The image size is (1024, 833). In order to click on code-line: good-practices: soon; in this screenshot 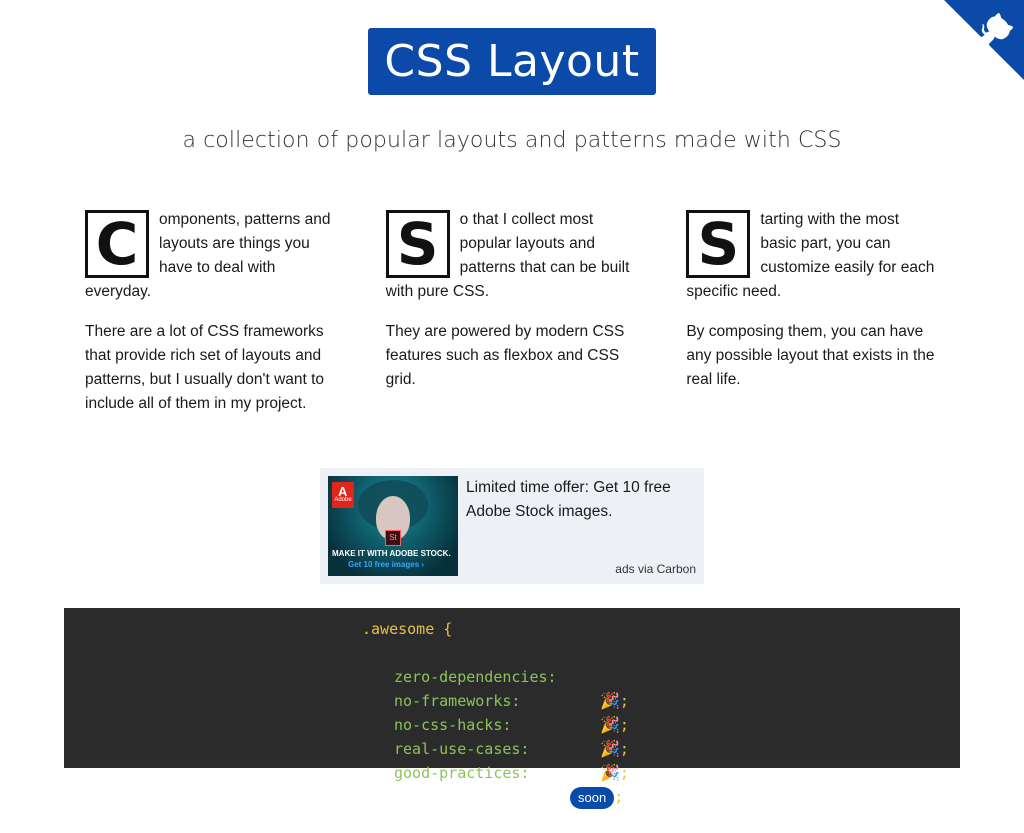, I will do `click(492, 773)`.